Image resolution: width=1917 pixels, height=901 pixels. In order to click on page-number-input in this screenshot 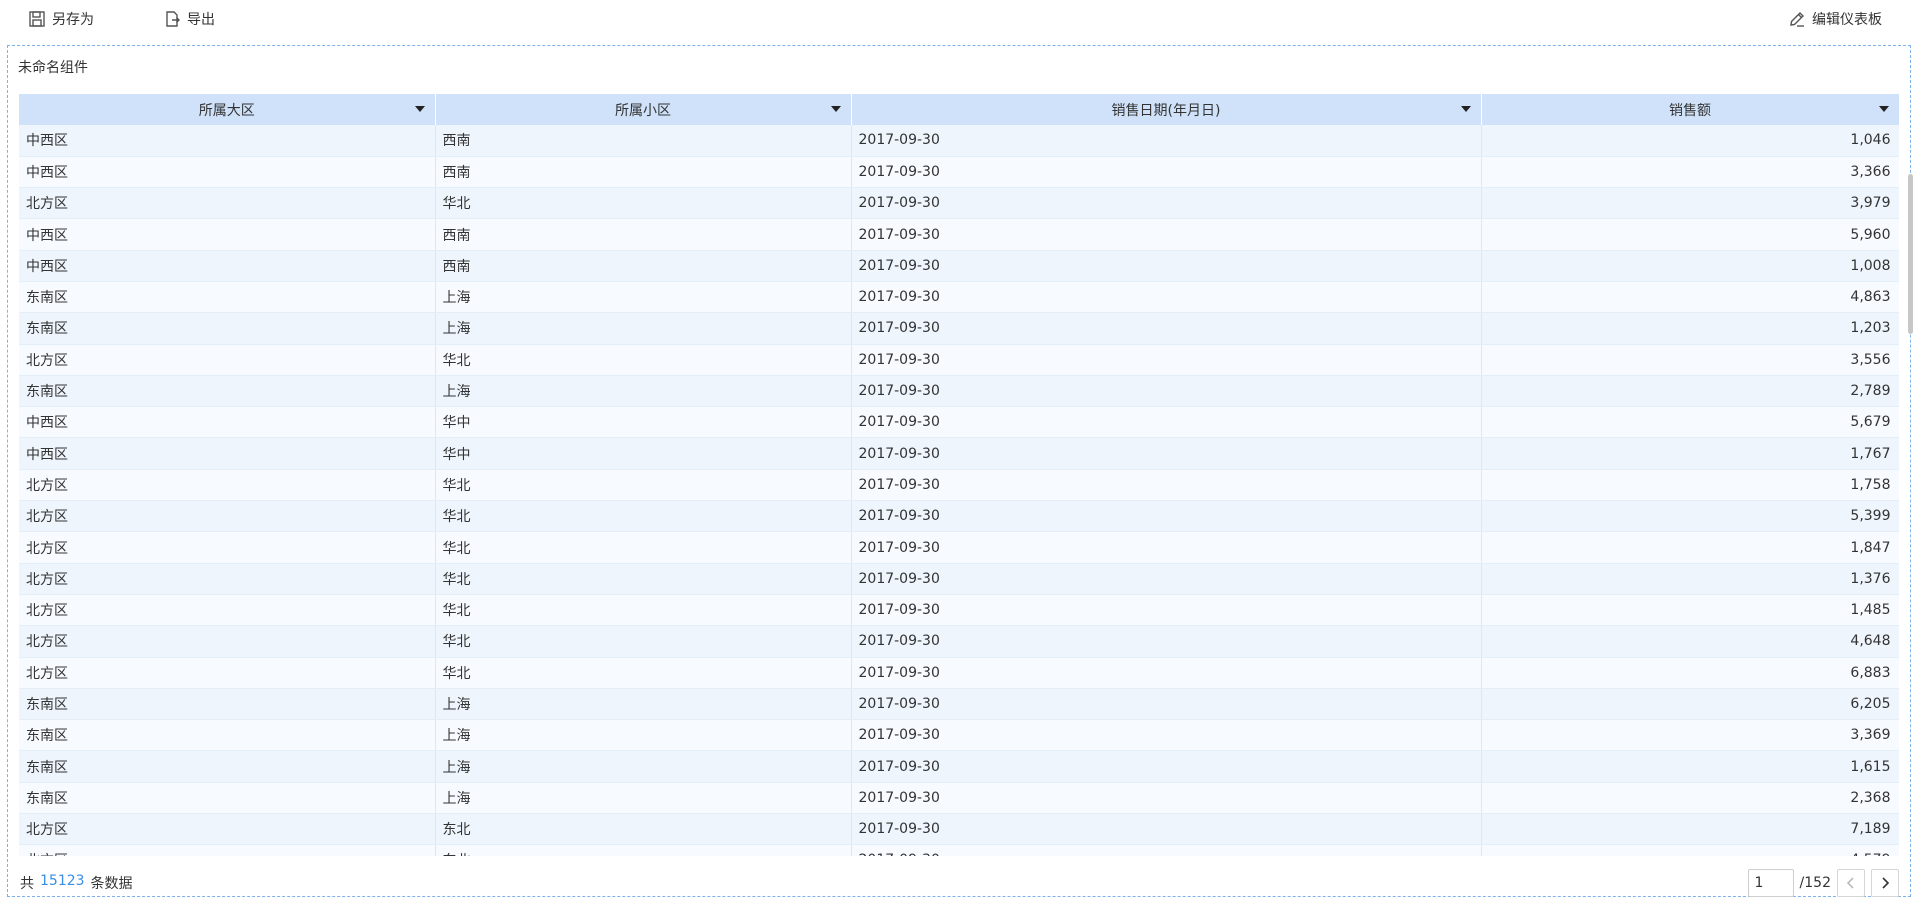, I will do `click(1770, 883)`.